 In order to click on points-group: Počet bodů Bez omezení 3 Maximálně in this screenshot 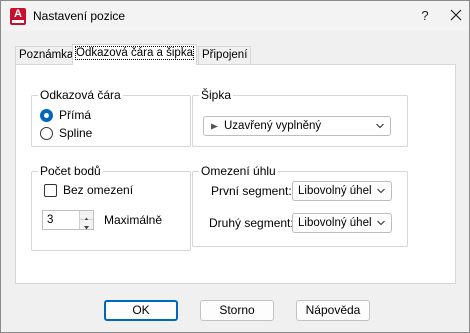, I will do `click(111, 207)`.